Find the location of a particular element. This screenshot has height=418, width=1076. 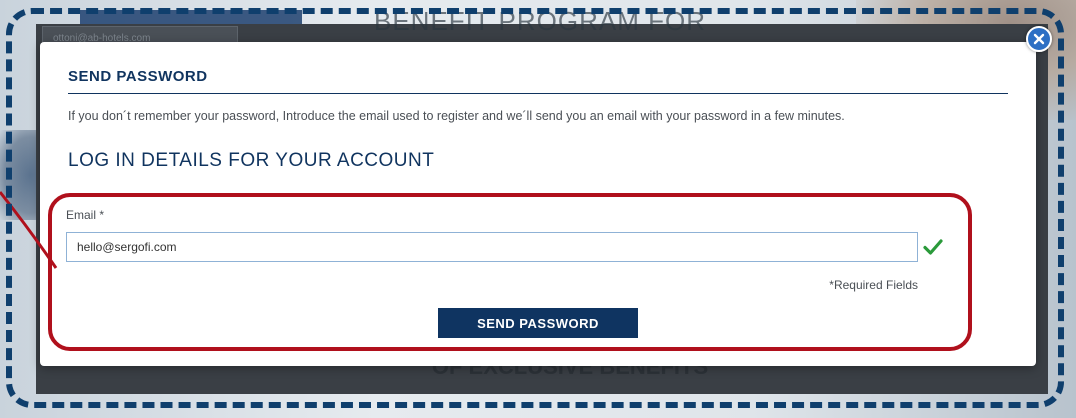

check-icon is located at coordinates (933, 247).